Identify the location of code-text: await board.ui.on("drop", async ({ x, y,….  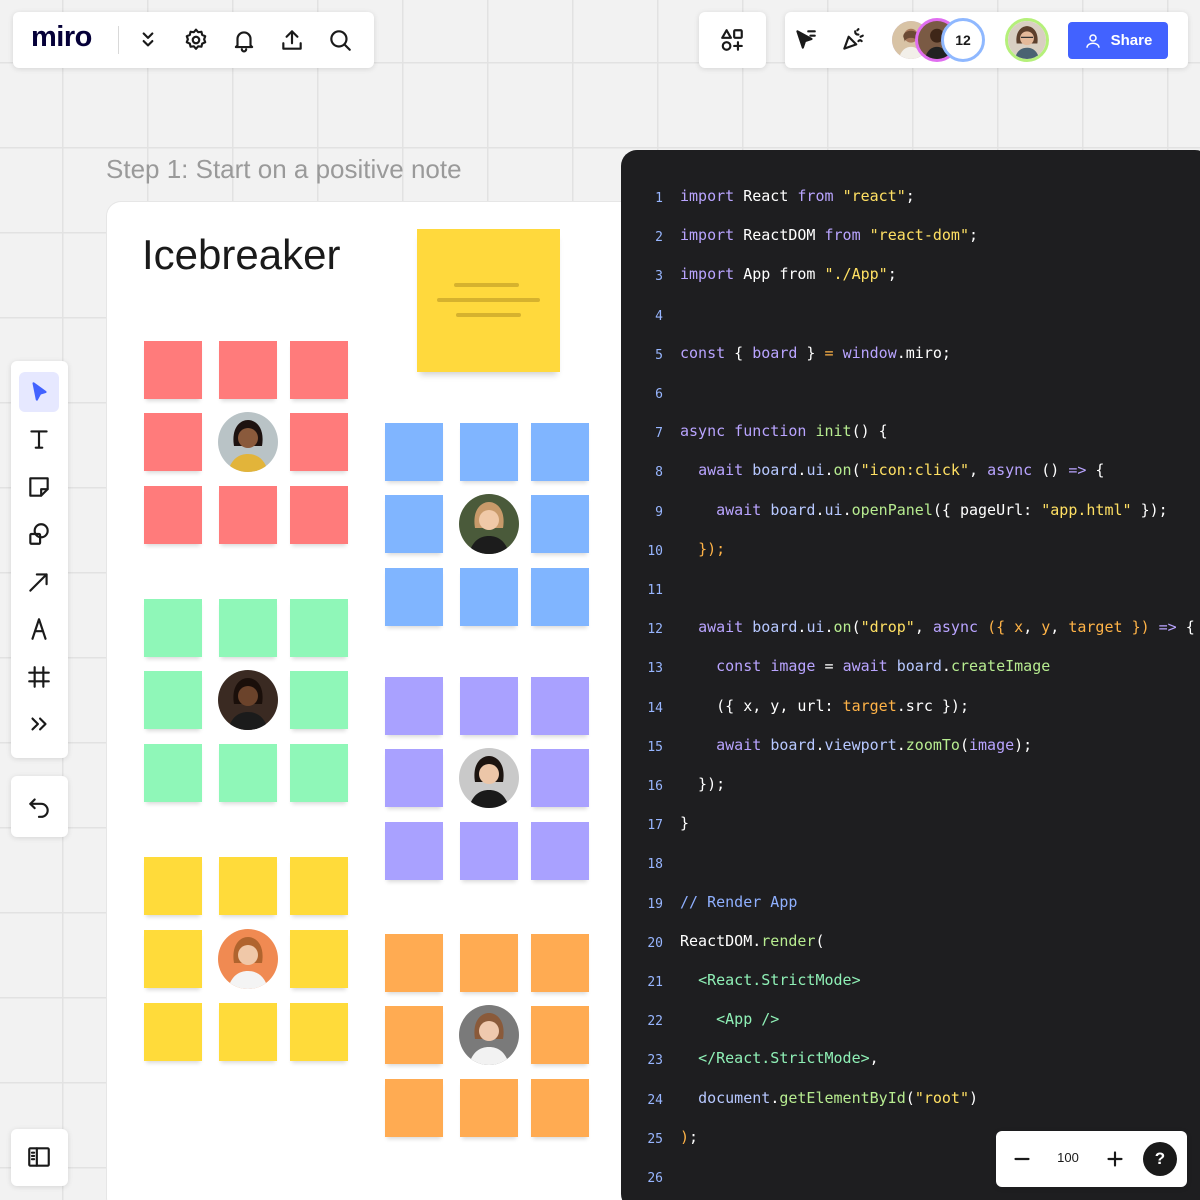
(946, 627).